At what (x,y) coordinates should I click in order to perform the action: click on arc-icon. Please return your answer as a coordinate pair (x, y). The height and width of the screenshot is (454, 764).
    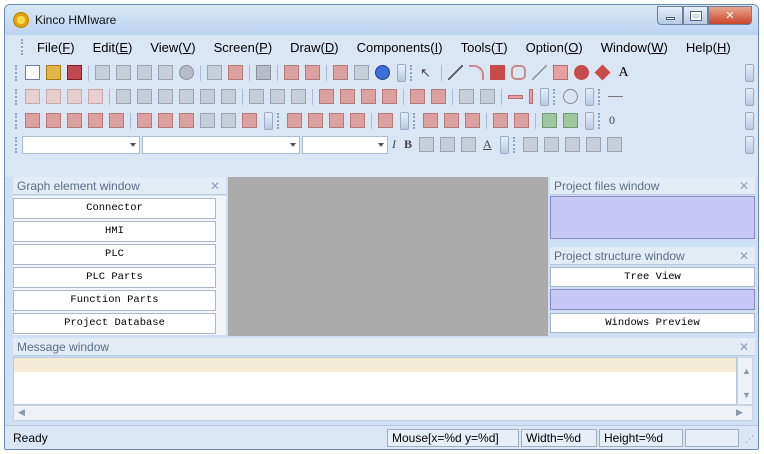
    Looking at the image, I should click on (476, 72).